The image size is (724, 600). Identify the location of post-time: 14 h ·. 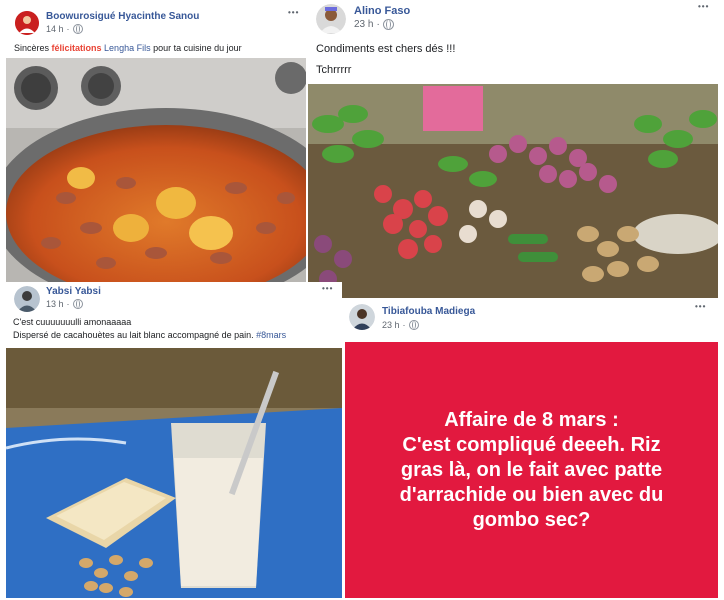
(64, 29).